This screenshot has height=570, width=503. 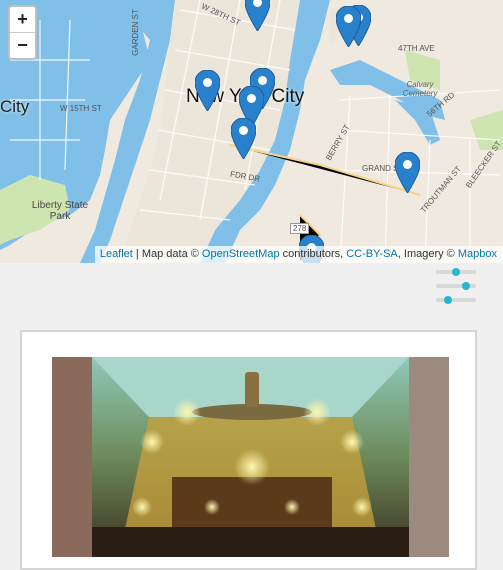 I want to click on zoom-out-button: −, so click(x=22, y=45).